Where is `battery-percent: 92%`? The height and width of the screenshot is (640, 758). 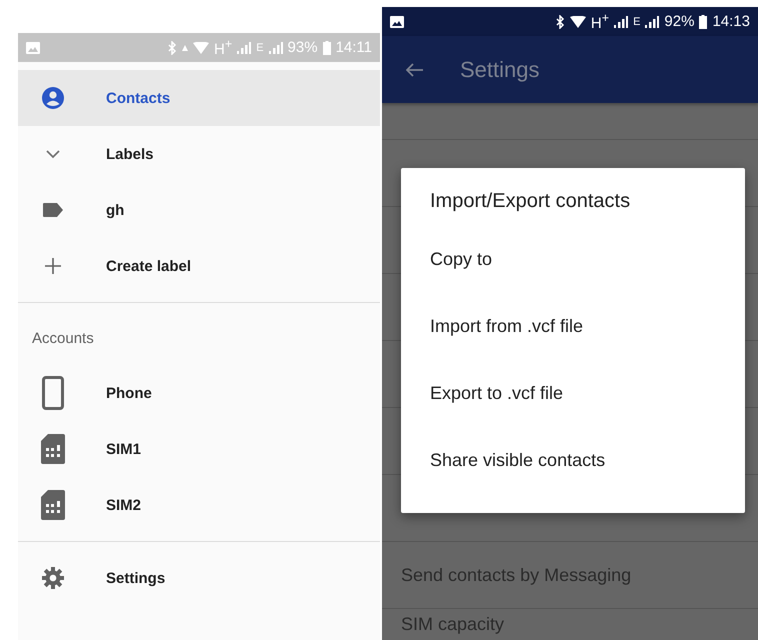
battery-percent: 92% is located at coordinates (679, 21).